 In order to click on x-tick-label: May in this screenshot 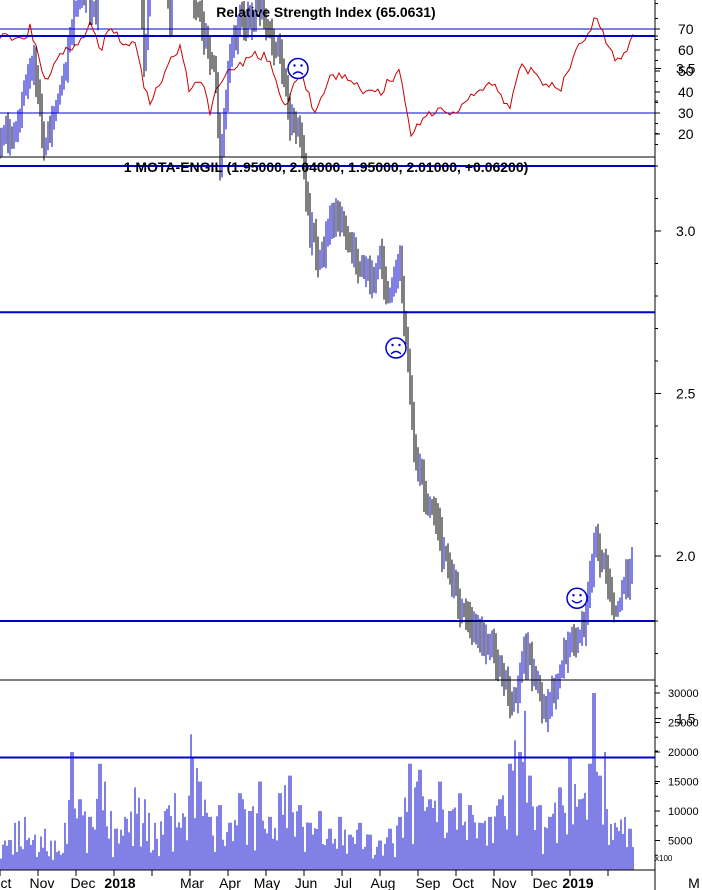, I will do `click(267, 882)`.